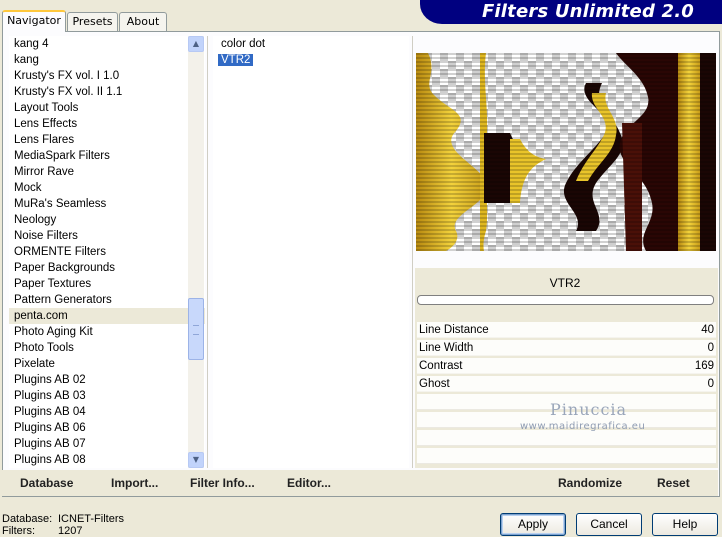  I want to click on param-ghost: Ghost 0, so click(566, 384).